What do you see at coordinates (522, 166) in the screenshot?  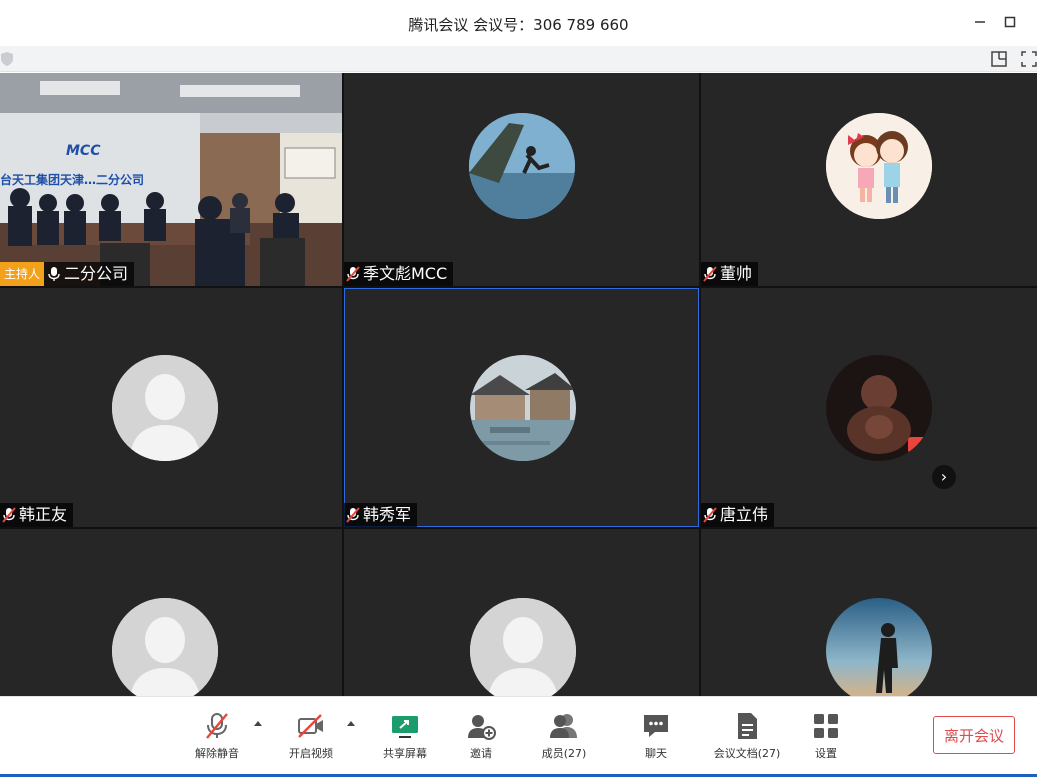 I see `avatar-photo-cliff-jump` at bounding box center [522, 166].